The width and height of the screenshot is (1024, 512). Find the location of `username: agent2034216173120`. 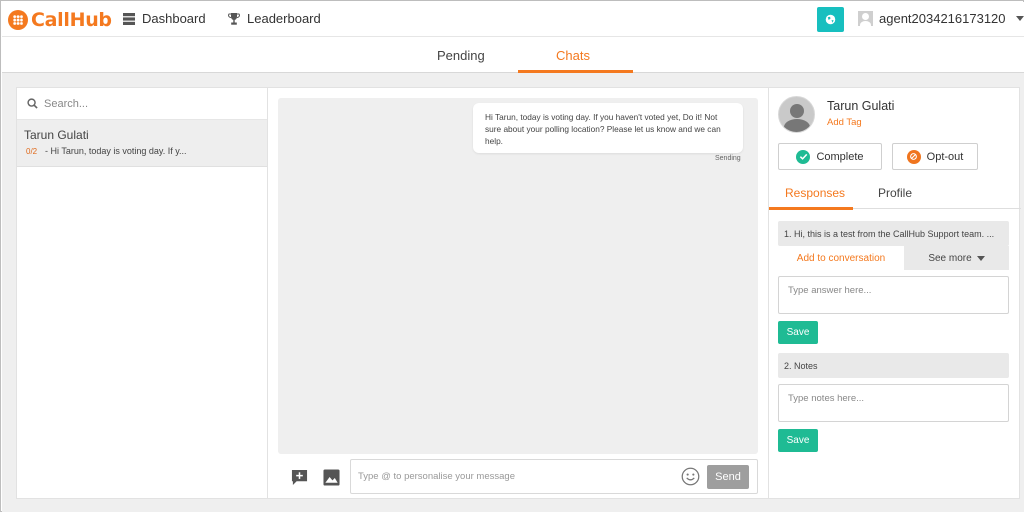

username: agent2034216173120 is located at coordinates (942, 18).